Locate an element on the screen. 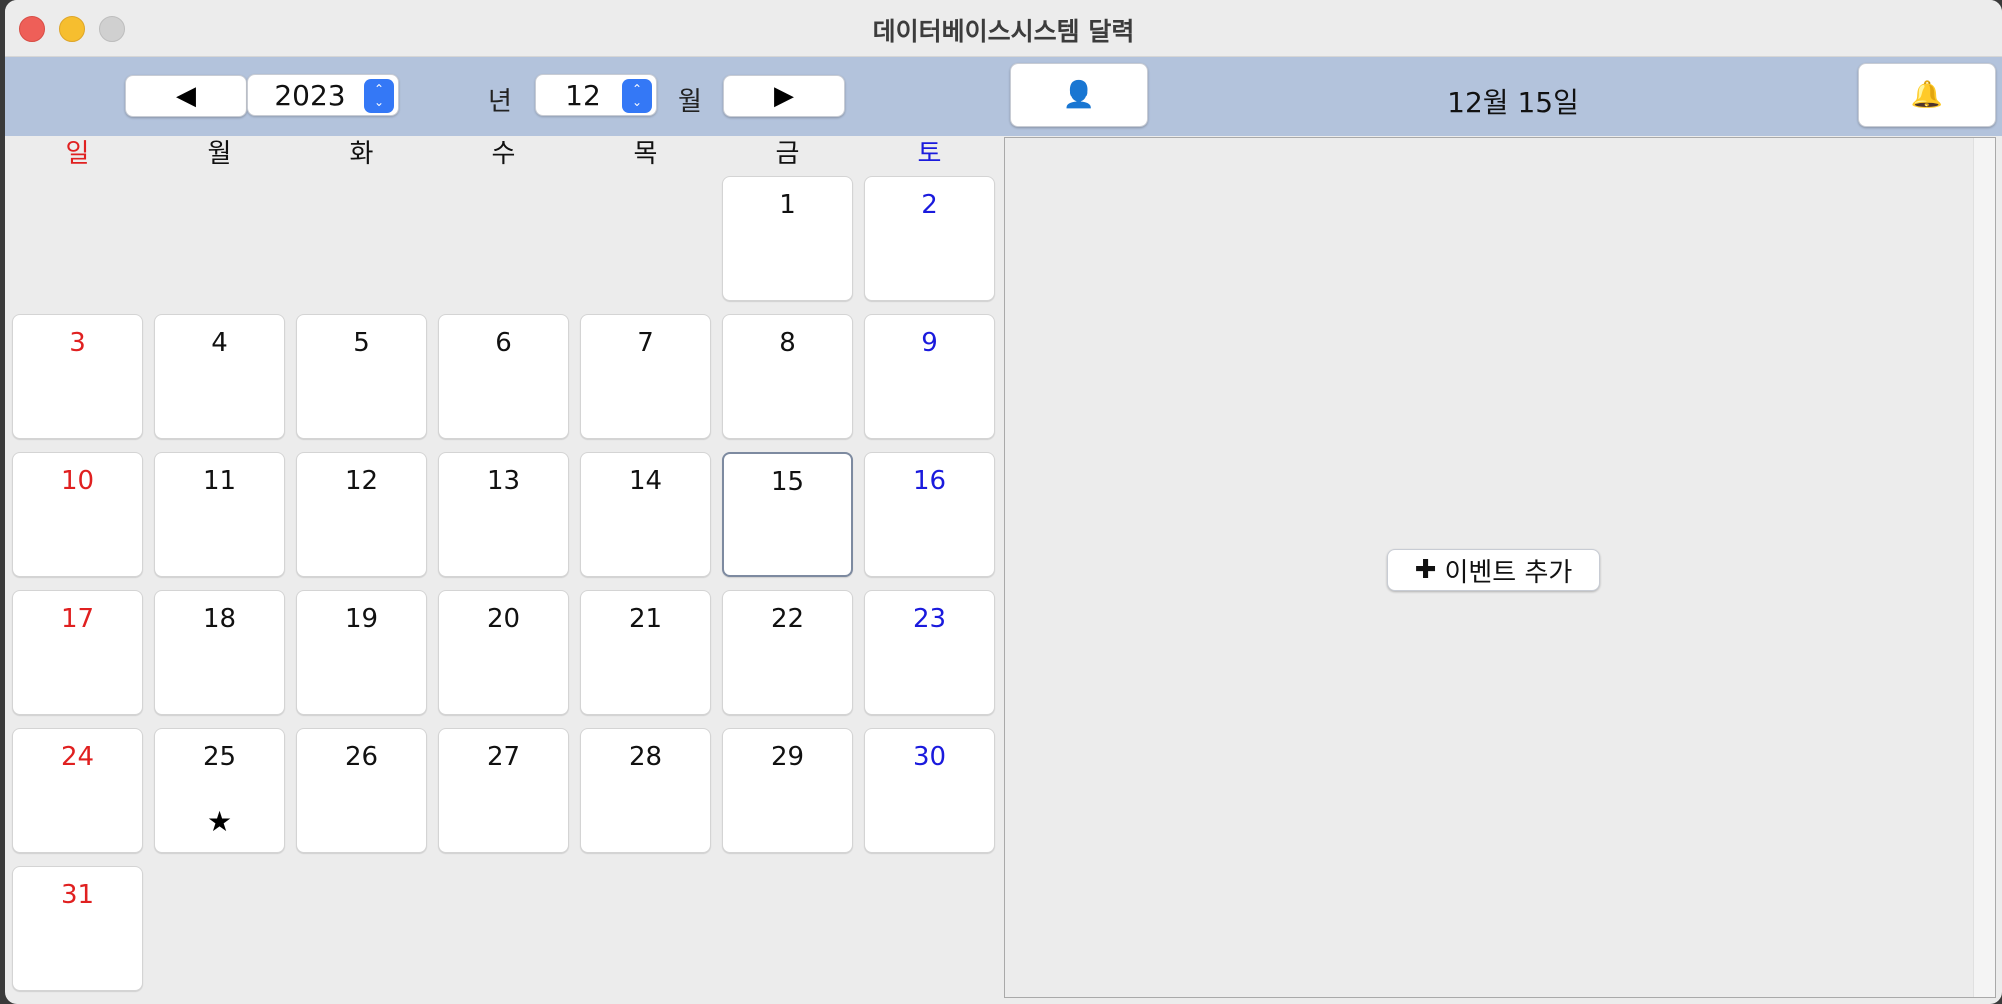 This screenshot has width=2002, height=1004. weekday-header: 토 is located at coordinates (929, 154).